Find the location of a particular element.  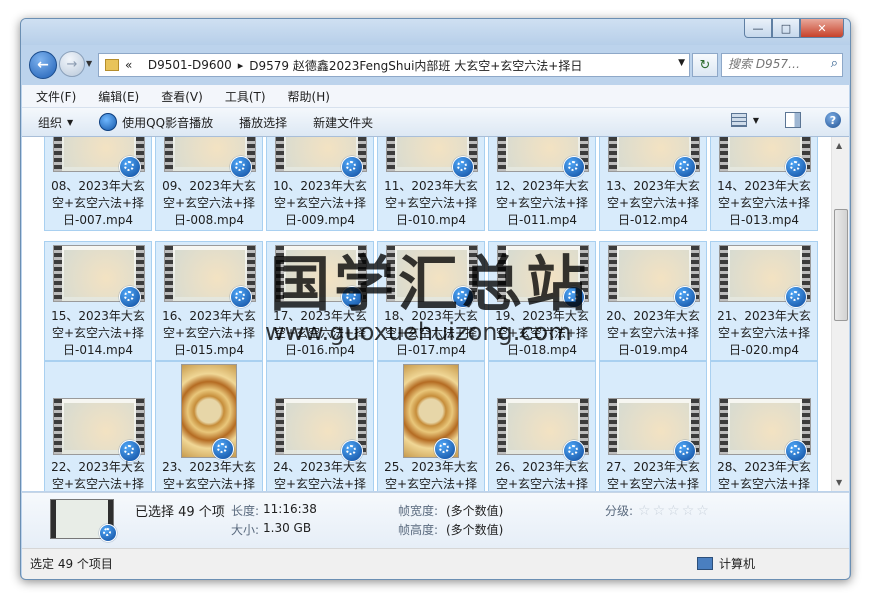

rating-stars: ☆ ☆ ☆ ☆ ☆ is located at coordinates (674, 511).